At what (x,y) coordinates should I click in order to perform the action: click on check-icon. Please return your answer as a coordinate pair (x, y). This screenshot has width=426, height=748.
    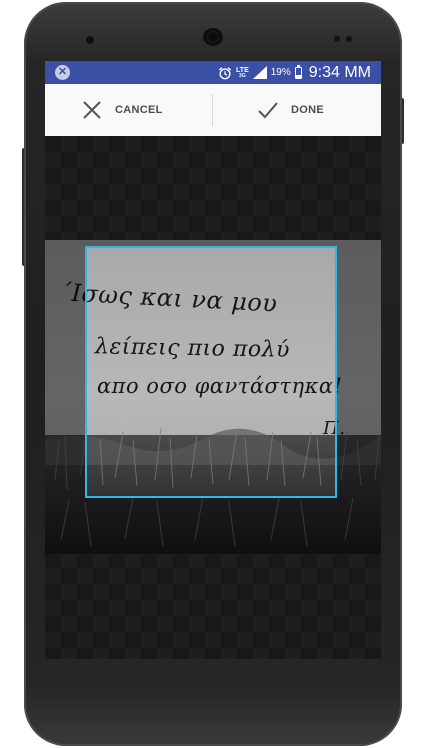
    Looking at the image, I should click on (268, 110).